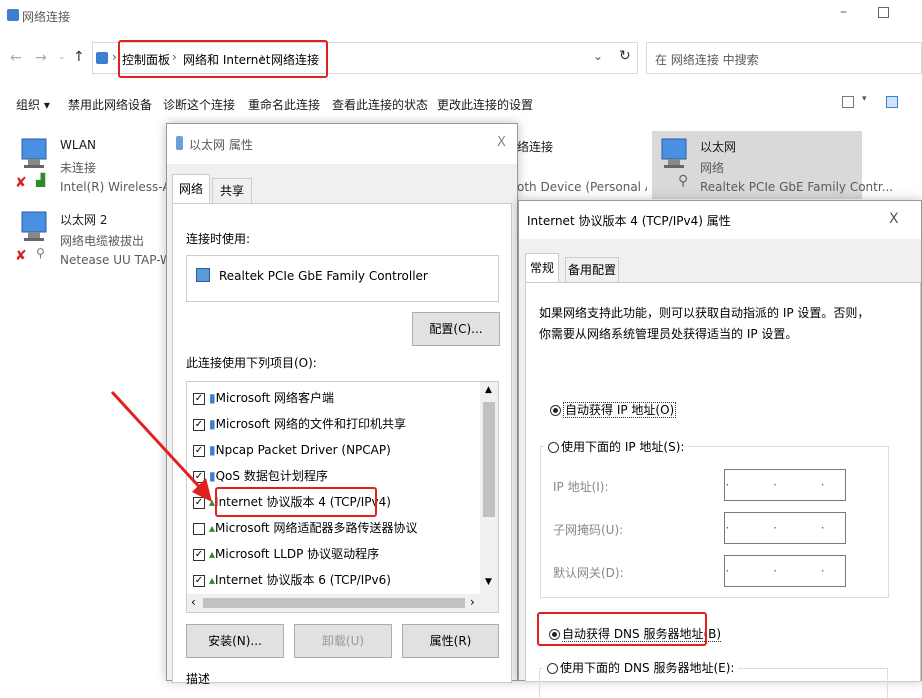  I want to click on adapter-name: Realtek PCIe GbE Family Controller, so click(323, 276).